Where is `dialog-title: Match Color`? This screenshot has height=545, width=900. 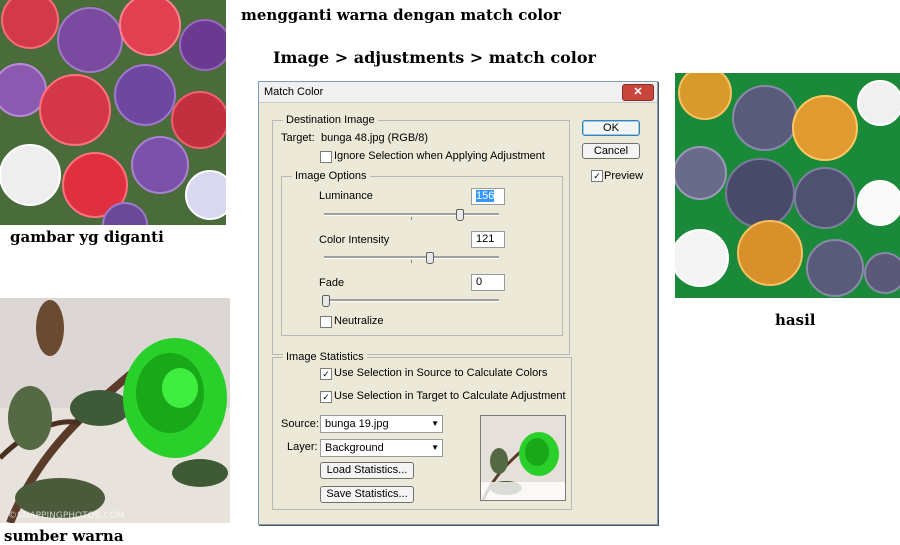
dialog-title: Match Color is located at coordinates (294, 92).